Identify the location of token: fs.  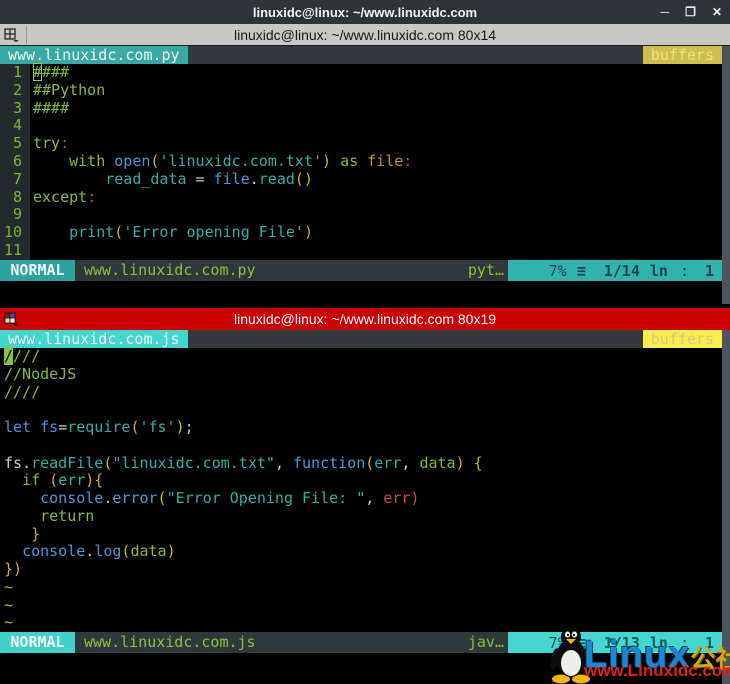
(49, 427).